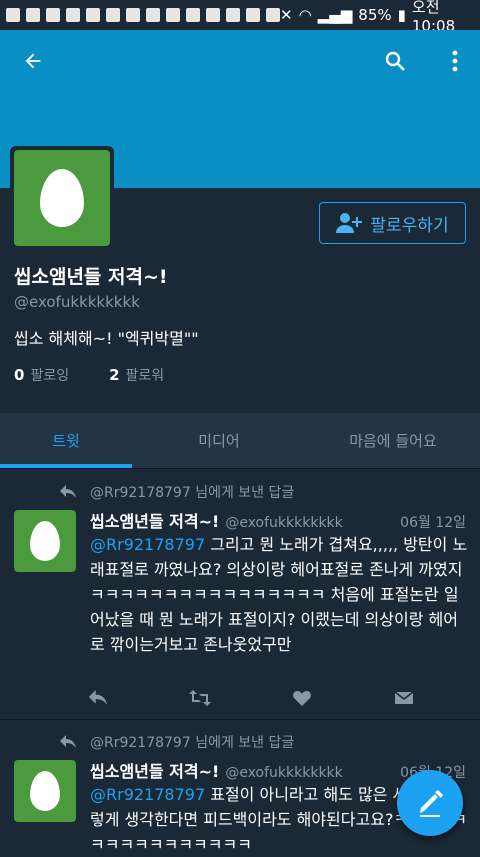 The image size is (480, 857). I want to click on add-user-icon, so click(349, 223).